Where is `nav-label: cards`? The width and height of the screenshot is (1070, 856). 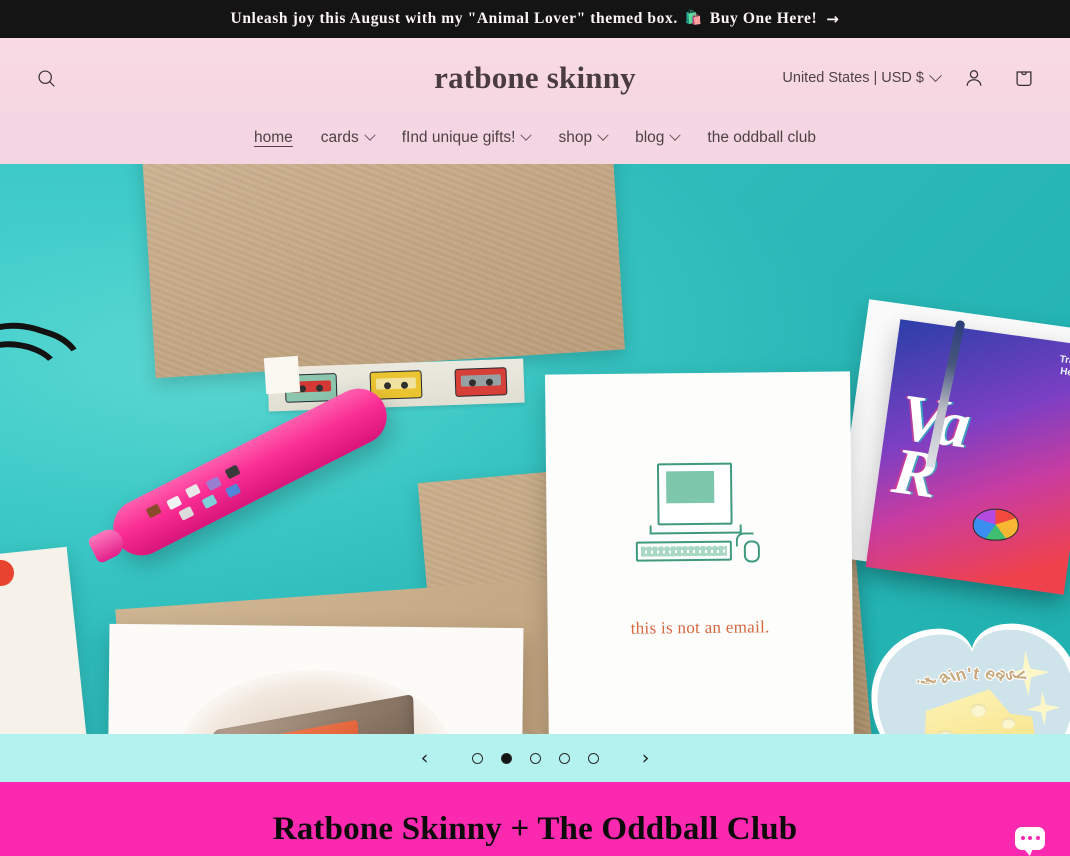 nav-label: cards is located at coordinates (339, 137).